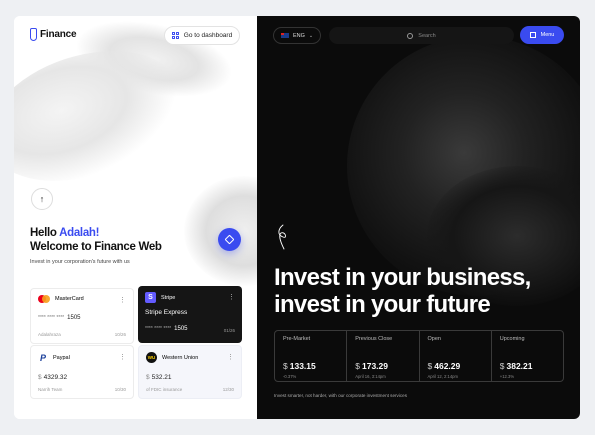 The width and height of the screenshot is (595, 435). What do you see at coordinates (43, 233) in the screenshot?
I see `greeting-hello: Hello` at bounding box center [43, 233].